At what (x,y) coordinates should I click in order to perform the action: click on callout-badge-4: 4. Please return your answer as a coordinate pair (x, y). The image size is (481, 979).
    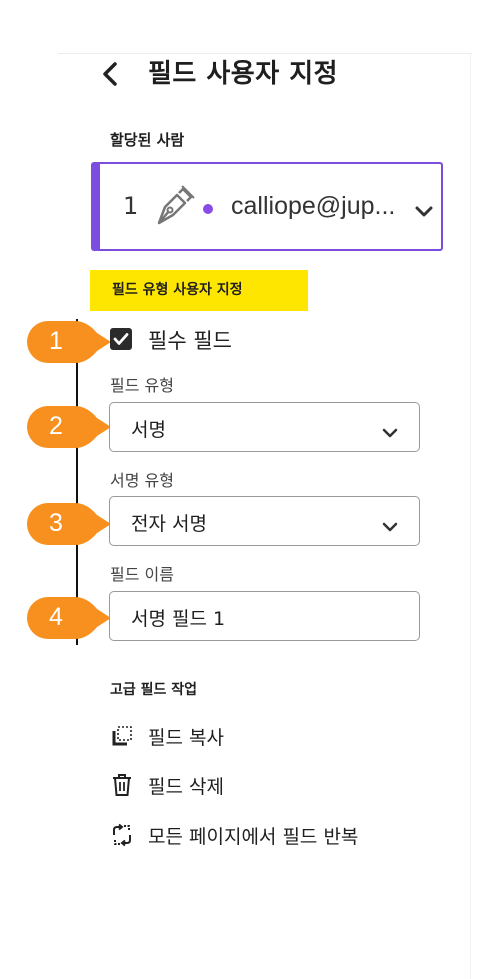
    Looking at the image, I should click on (69, 618).